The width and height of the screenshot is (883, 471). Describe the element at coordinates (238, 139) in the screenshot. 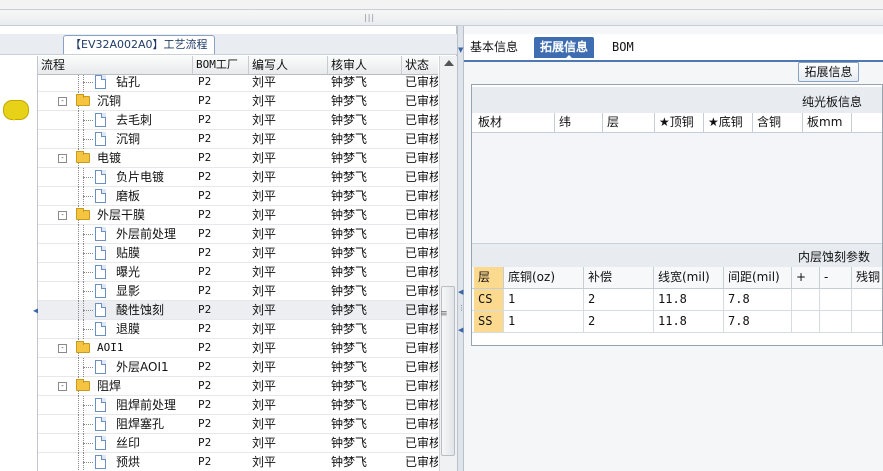

I see `tree-row: 沉铜 P2 刘平 钟梦飞 已审核` at that location.